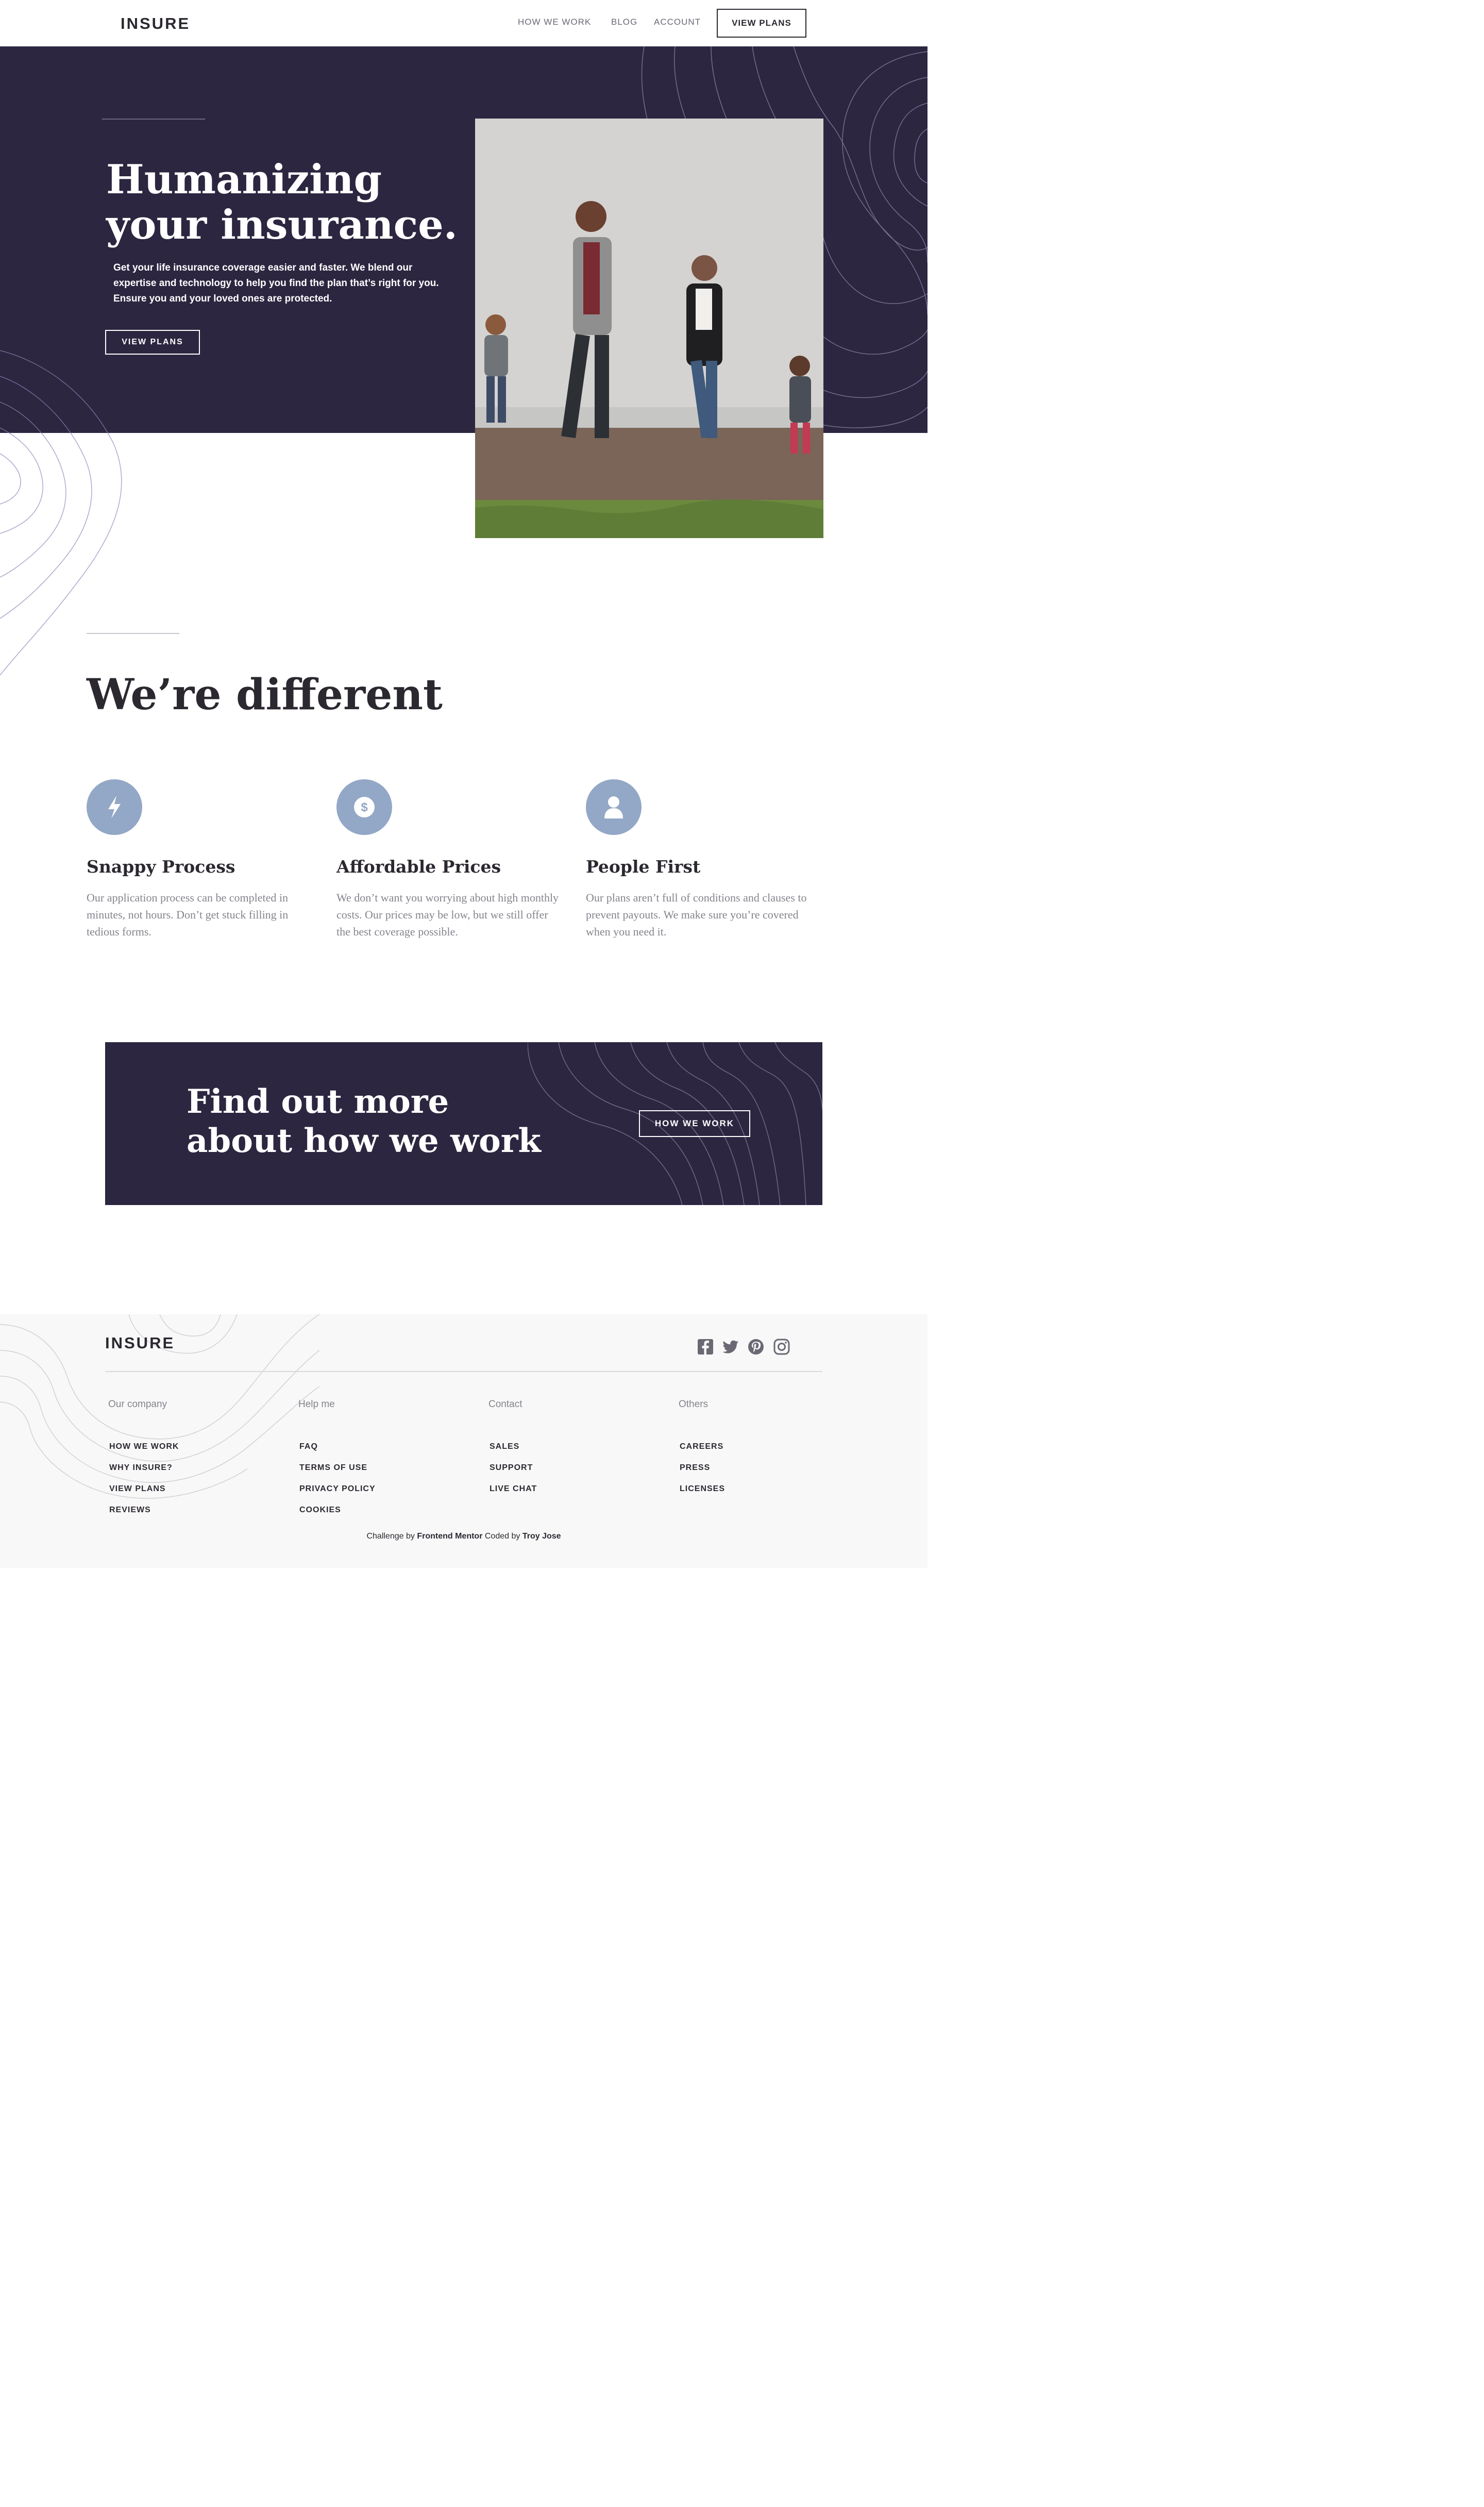 This screenshot has width=1484, height=2507. What do you see at coordinates (308, 1446) in the screenshot?
I see `footer-link-faq: FAQ` at bounding box center [308, 1446].